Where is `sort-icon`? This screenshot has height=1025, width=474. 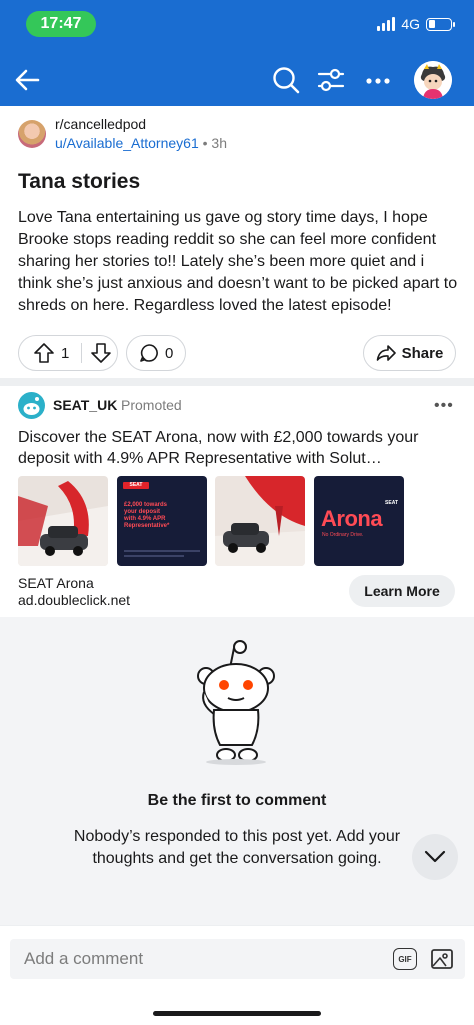
sort-icon is located at coordinates (331, 80).